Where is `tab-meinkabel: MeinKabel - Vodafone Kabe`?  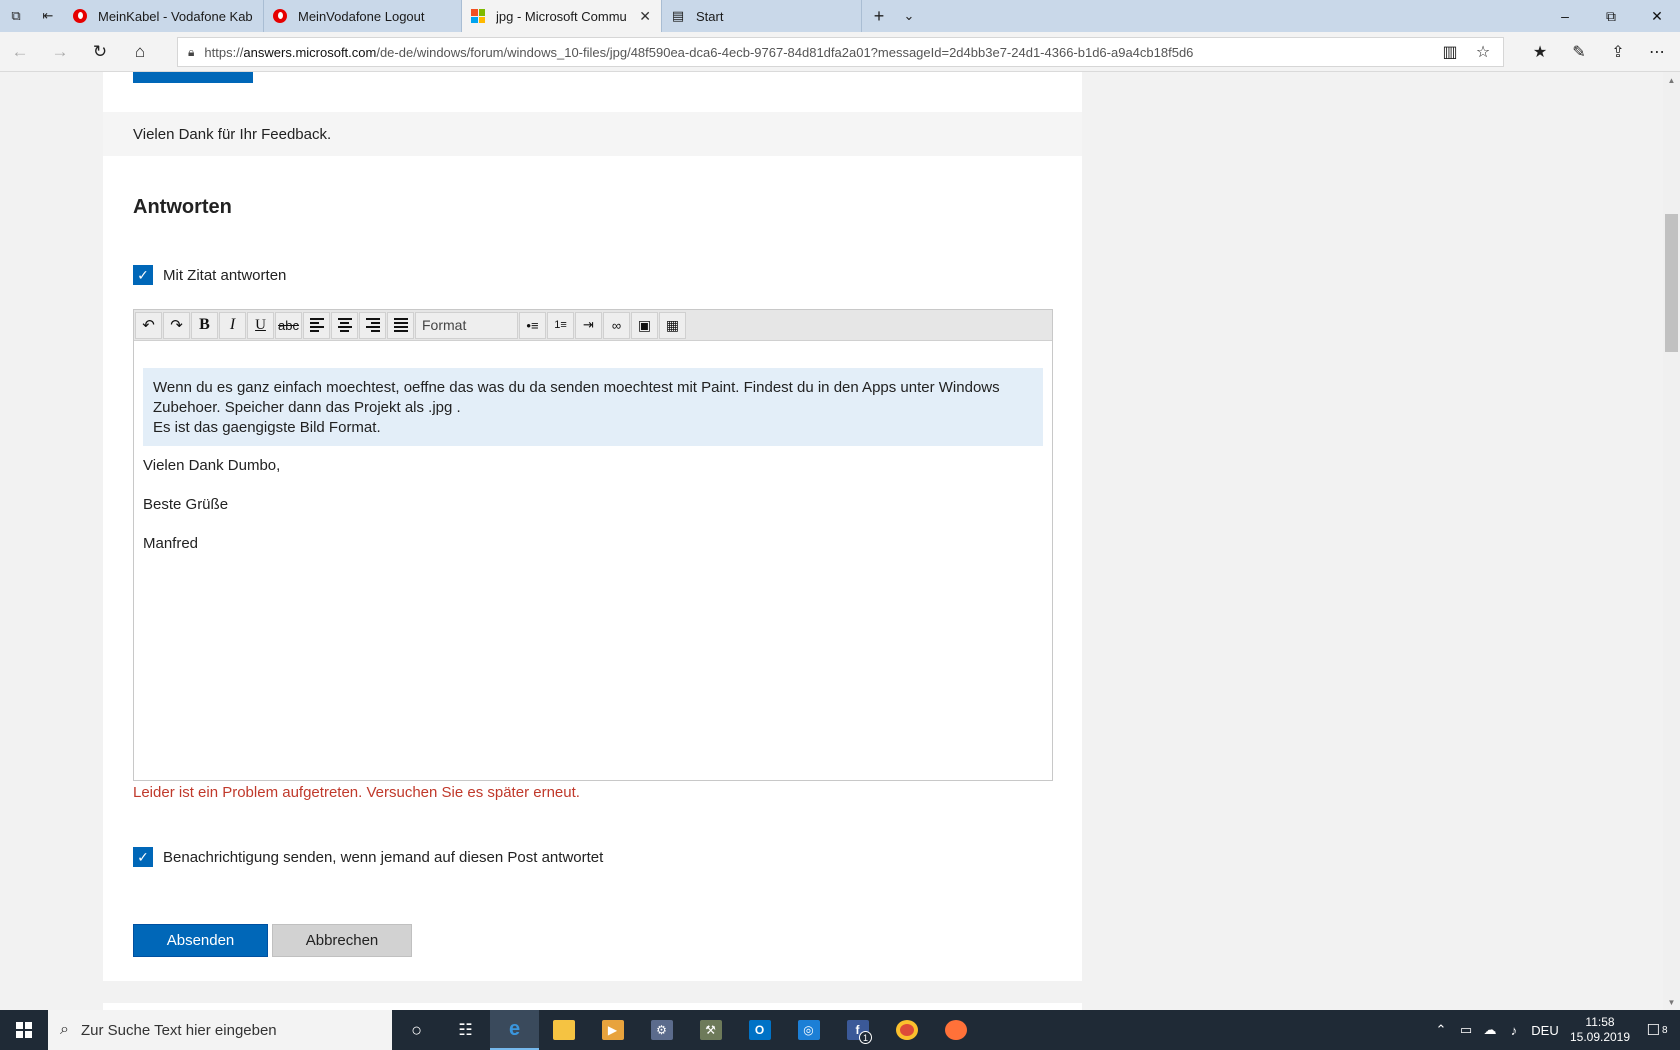 tab-meinkabel: MeinKabel - Vodafone Kabe is located at coordinates (164, 16).